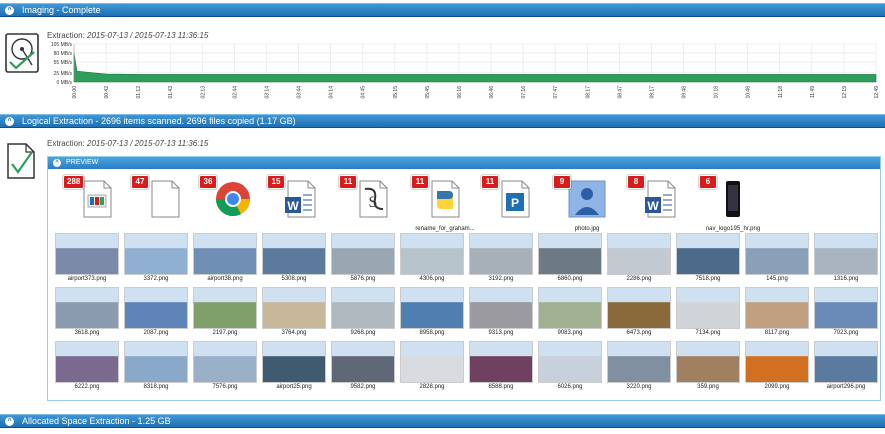 Image resolution: width=885 pixels, height=434 pixels. I want to click on thumbnail-item: 359.png, so click(708, 365).